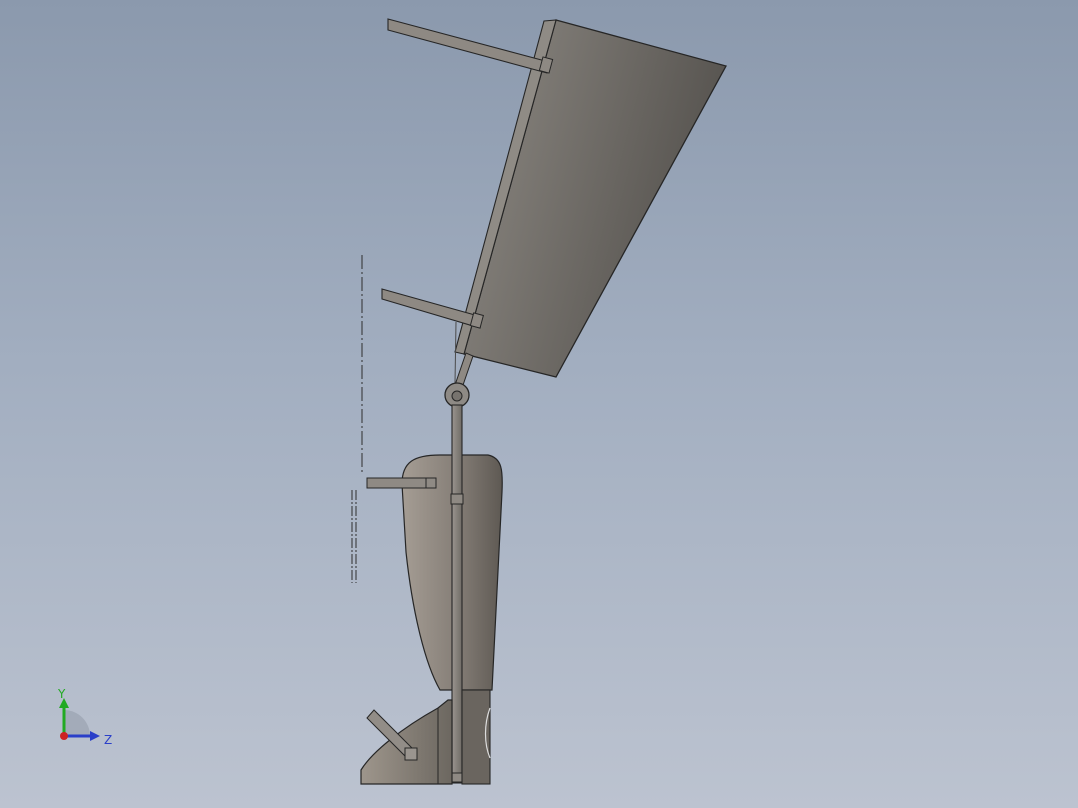  Describe the element at coordinates (62, 694) in the screenshot. I see `triad-y-label: Y` at that location.